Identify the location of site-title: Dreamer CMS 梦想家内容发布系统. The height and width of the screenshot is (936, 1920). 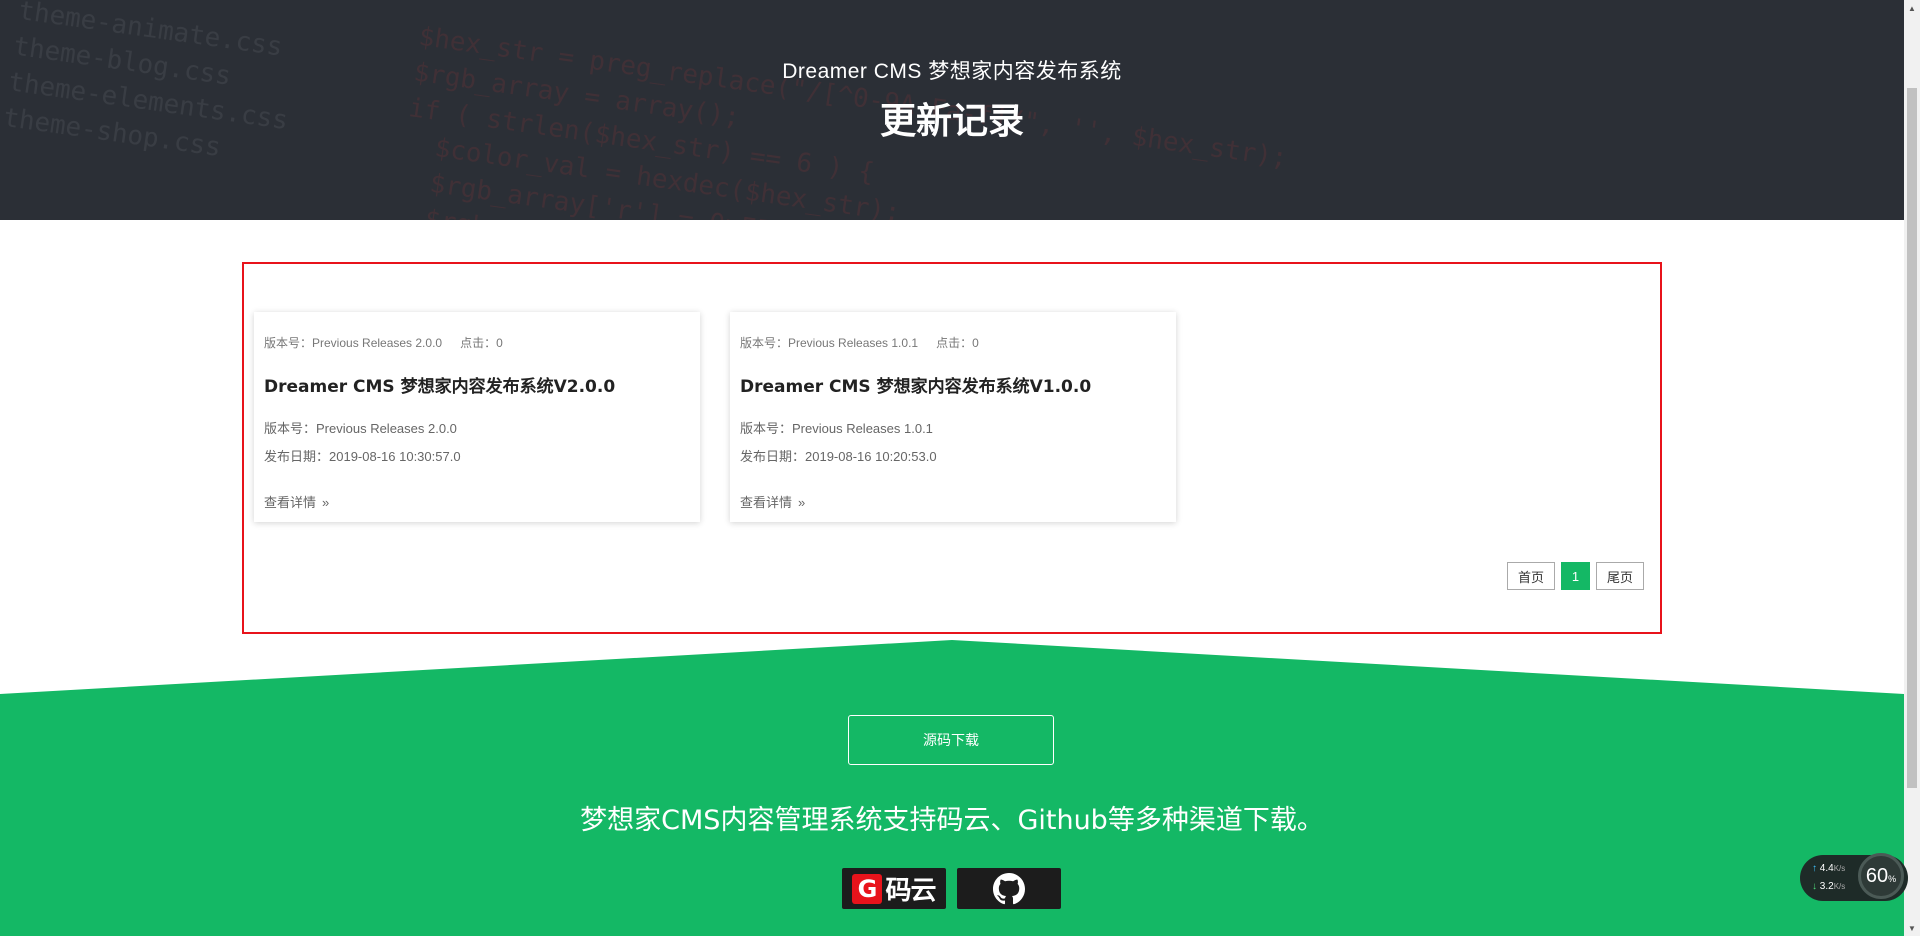
(952, 71).